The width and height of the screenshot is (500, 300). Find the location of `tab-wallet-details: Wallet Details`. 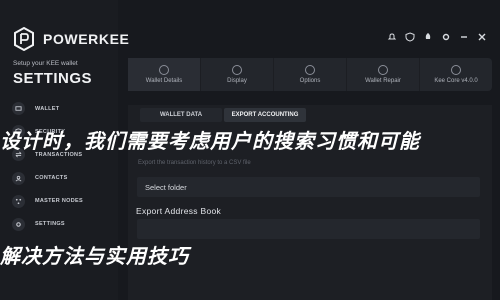

tab-wallet-details: Wallet Details is located at coordinates (164, 74).